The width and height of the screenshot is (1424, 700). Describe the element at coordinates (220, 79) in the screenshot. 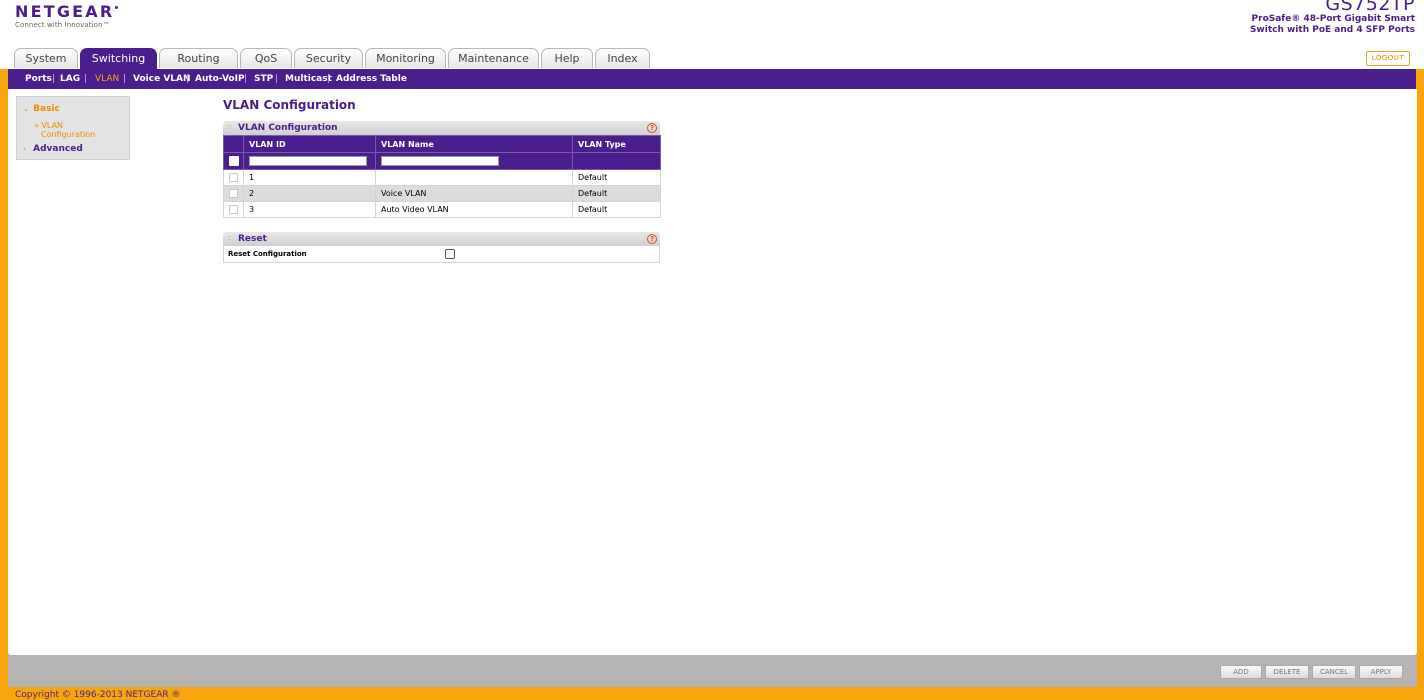

I see `subnav-auto-voip: Auto-VoIP` at that location.